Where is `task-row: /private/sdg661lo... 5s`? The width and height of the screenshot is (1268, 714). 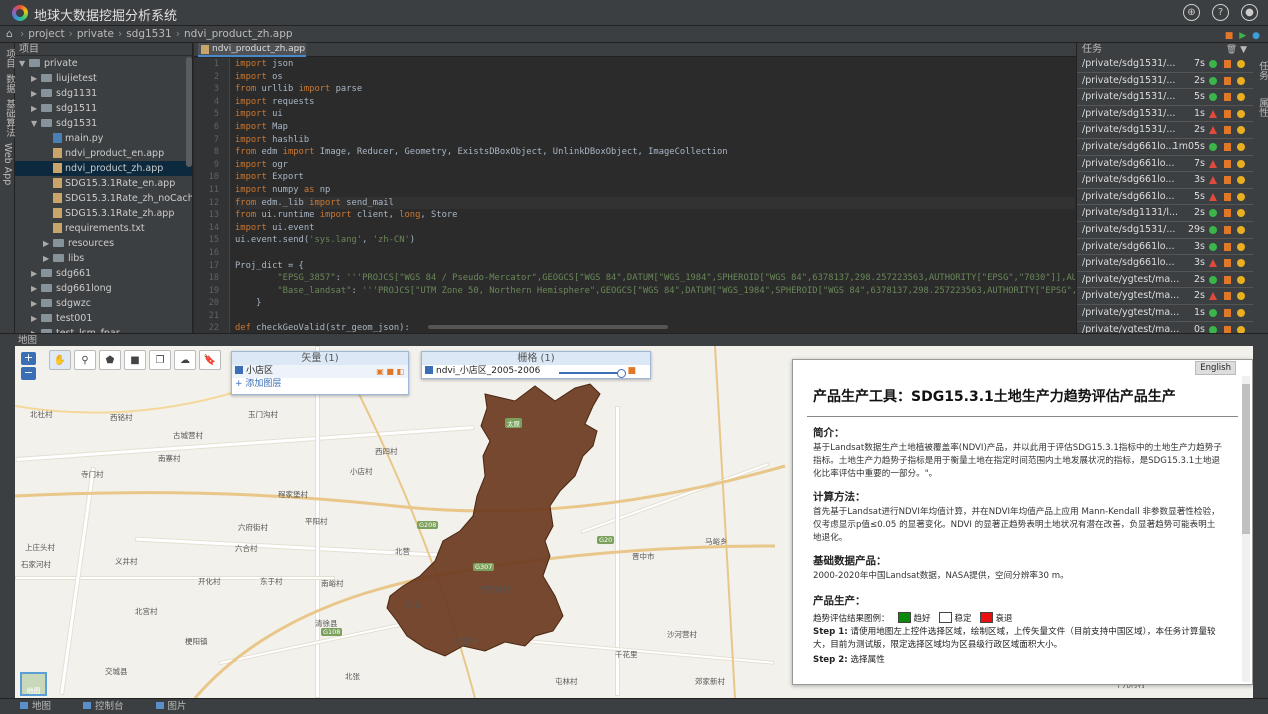
task-row: /private/sdg661lo... 5s is located at coordinates (1165, 197).